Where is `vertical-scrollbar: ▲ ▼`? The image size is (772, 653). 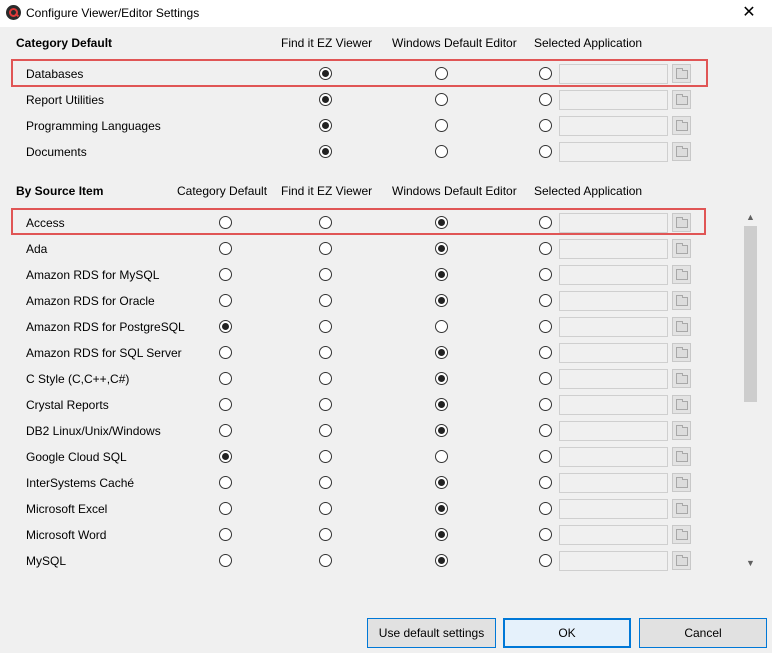 vertical-scrollbar: ▲ ▼ is located at coordinates (750, 390).